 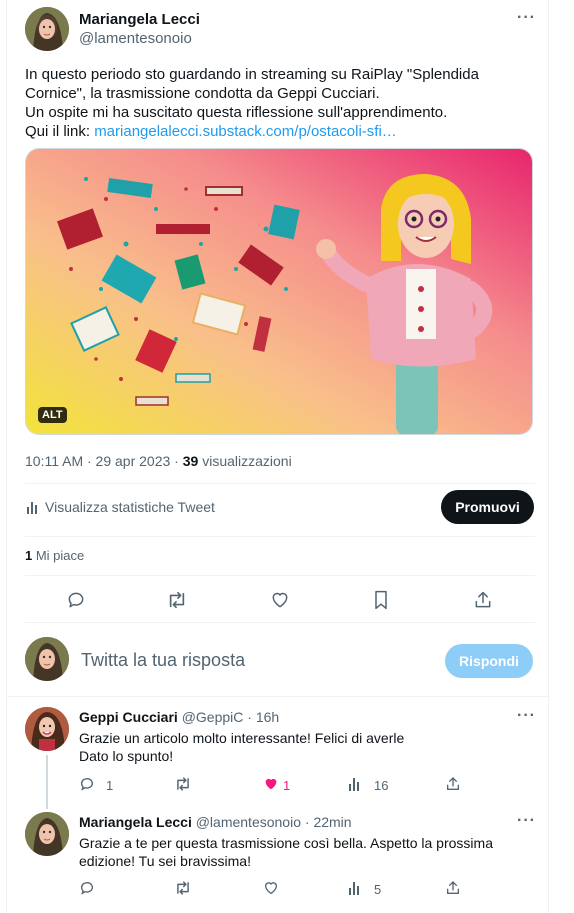 I want to click on reply-text-line: edizione! Tu sei bravissima!, so click(x=165, y=861).